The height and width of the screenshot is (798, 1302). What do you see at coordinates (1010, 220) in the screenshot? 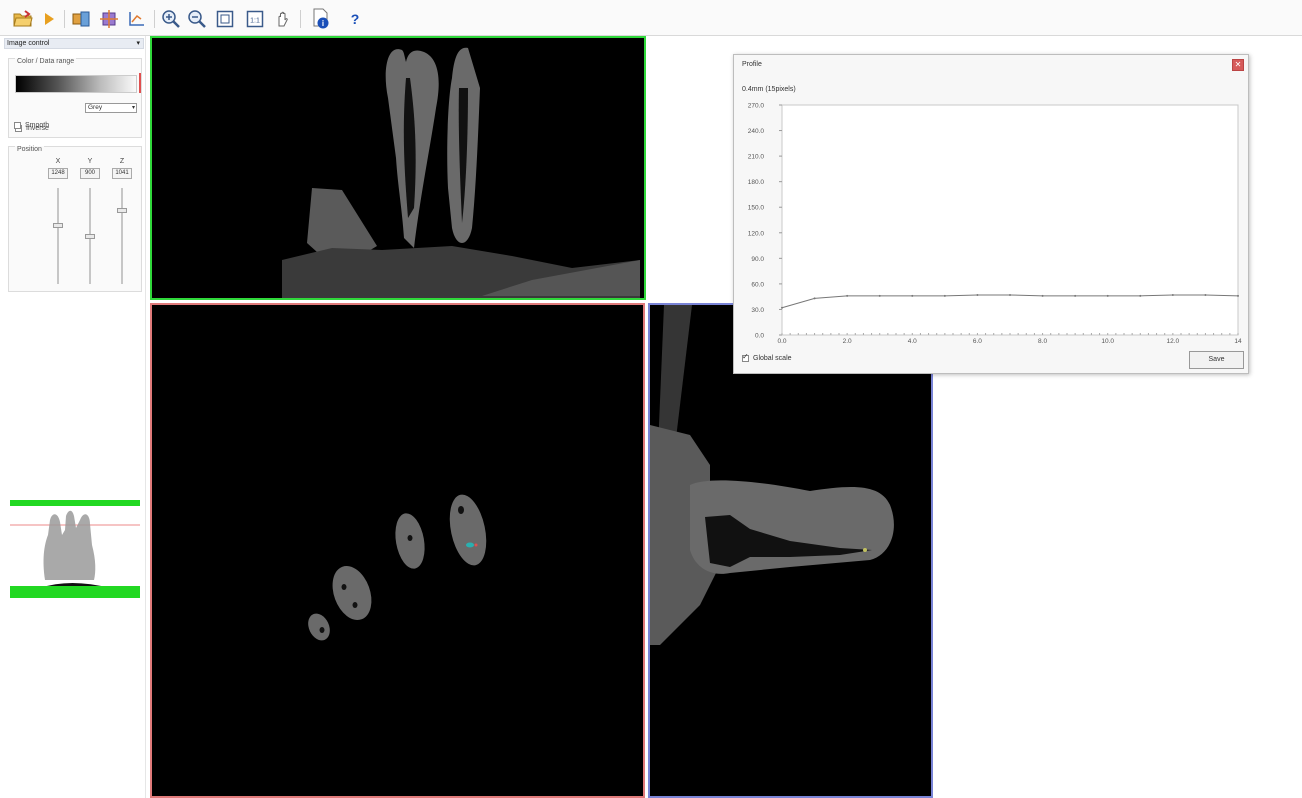
I see `plot-area` at bounding box center [1010, 220].